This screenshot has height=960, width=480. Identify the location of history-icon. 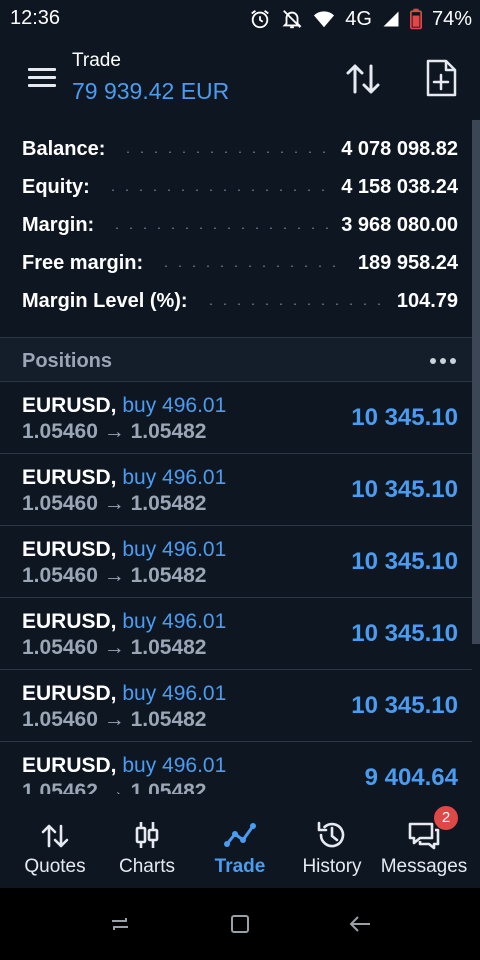
(331, 834).